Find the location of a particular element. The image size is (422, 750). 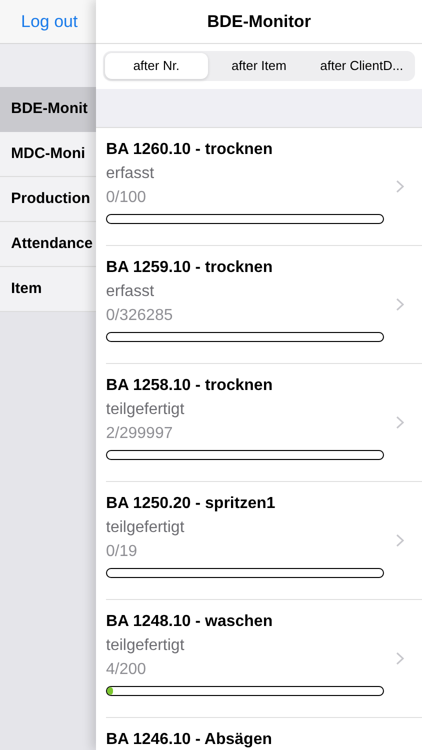

logout-link: Log out is located at coordinates (49, 21).